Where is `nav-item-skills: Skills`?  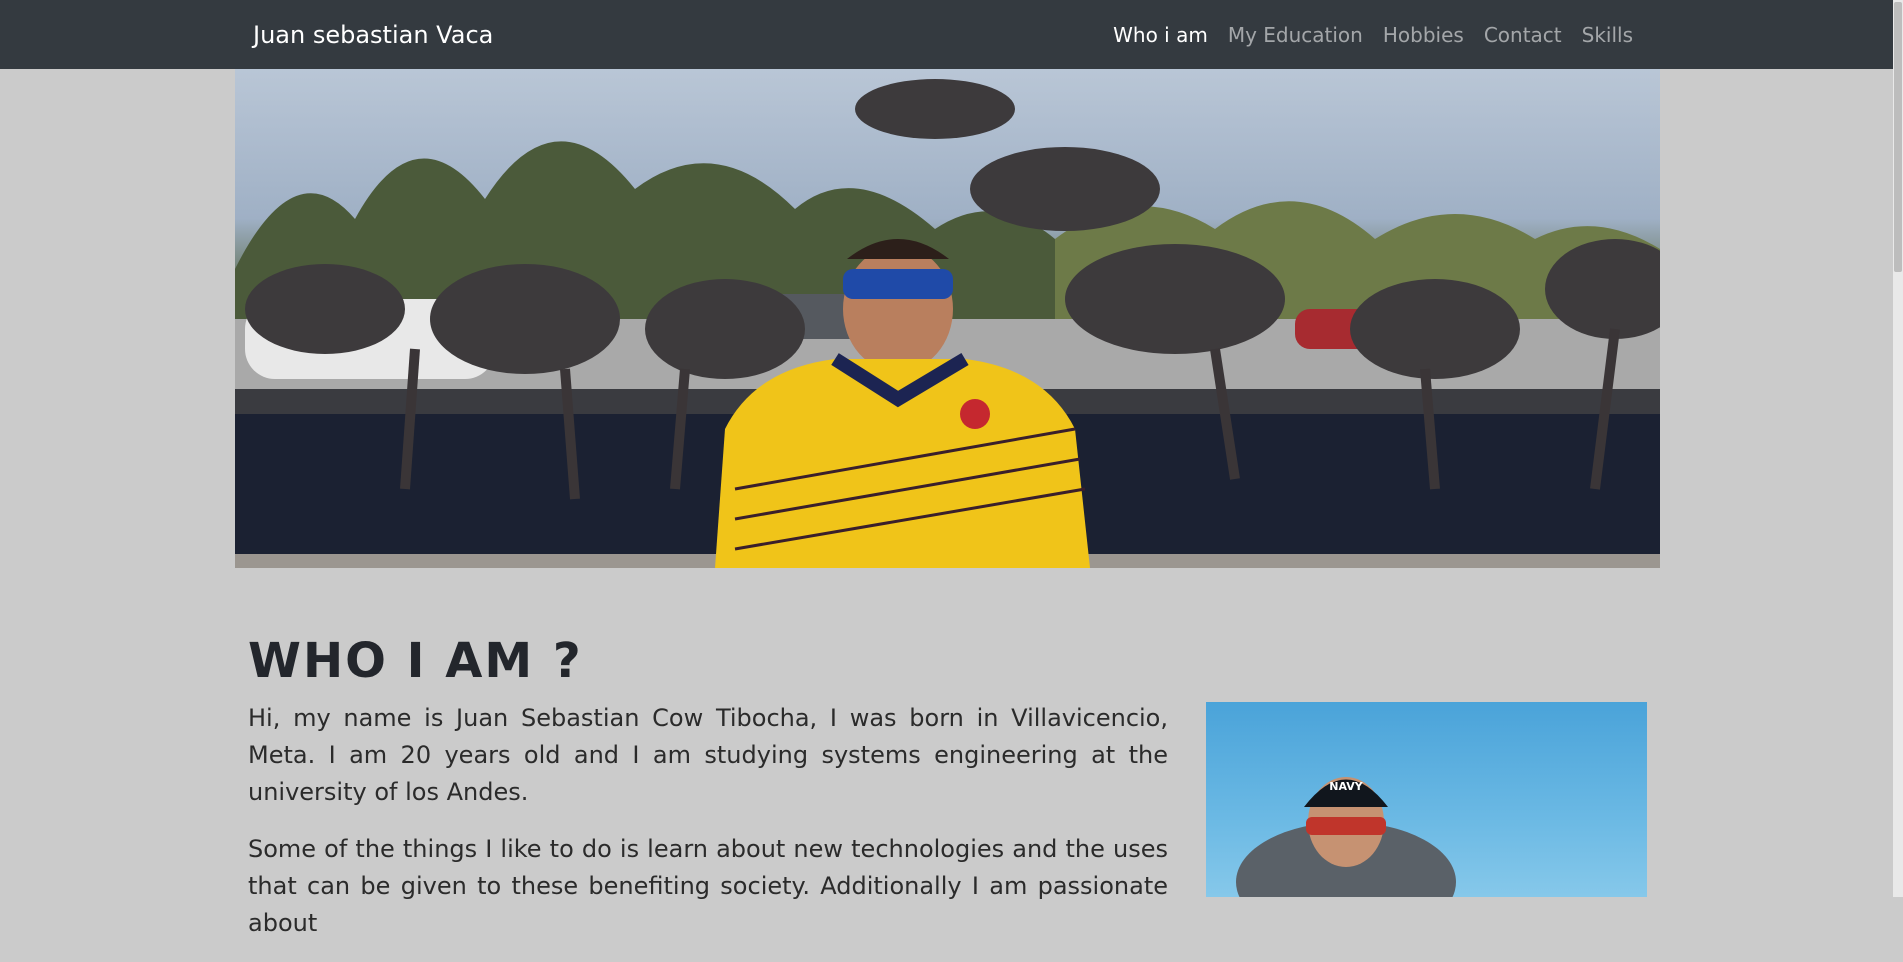
nav-item-skills: Skills is located at coordinates (1607, 35).